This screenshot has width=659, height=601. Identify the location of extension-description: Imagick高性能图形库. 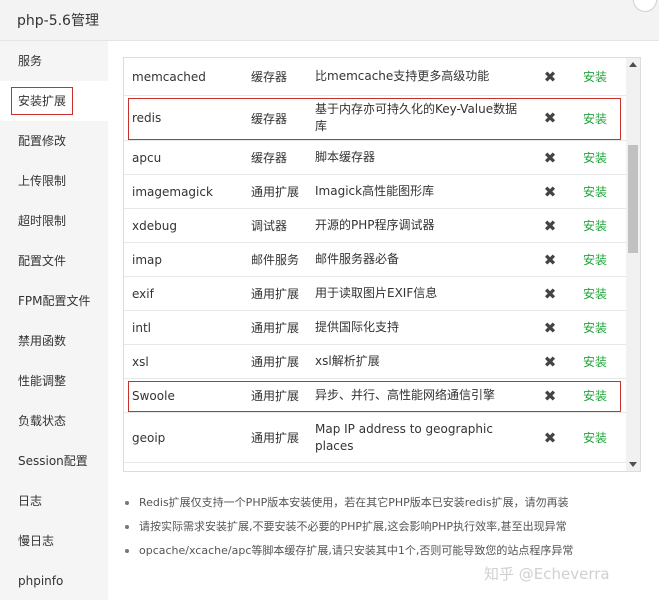
(375, 191).